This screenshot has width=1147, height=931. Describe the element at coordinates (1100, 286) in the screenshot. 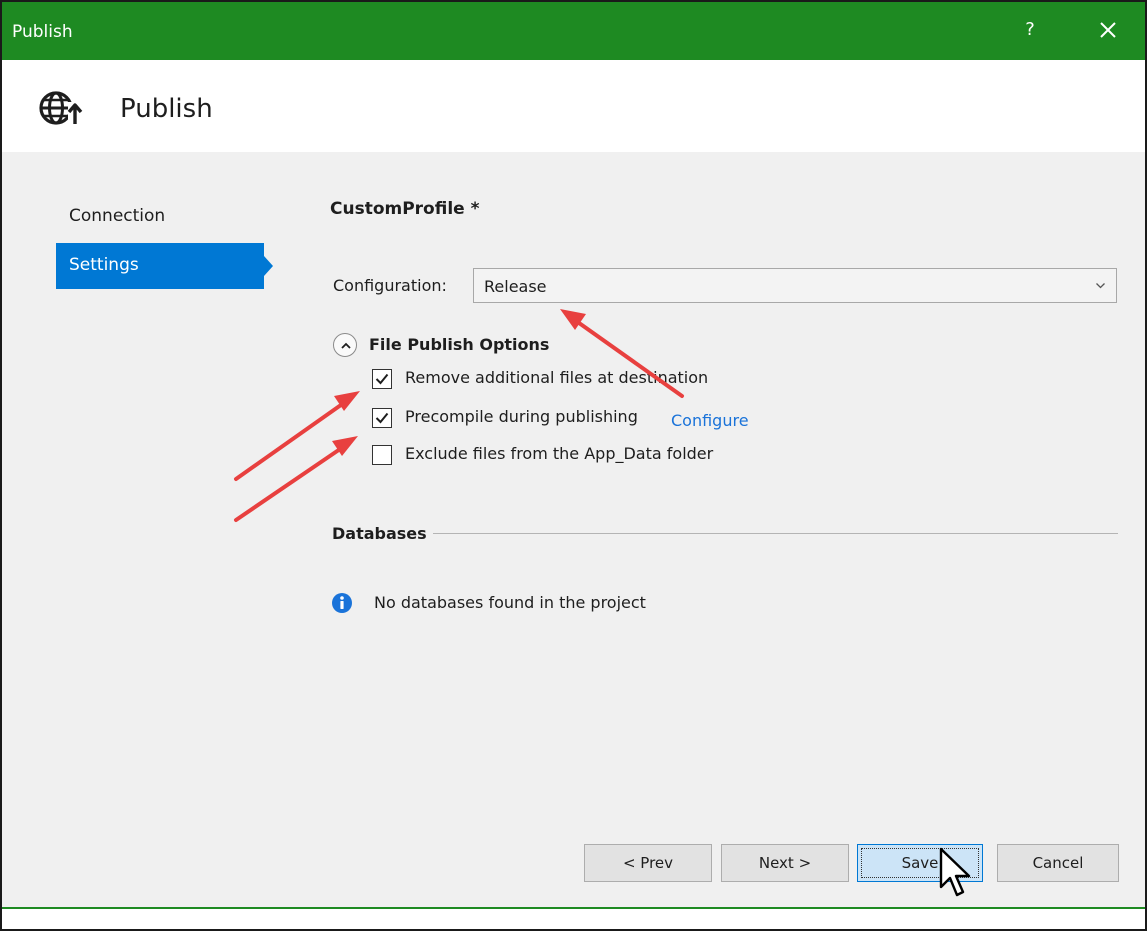

I see `chevron-down-icon` at that location.